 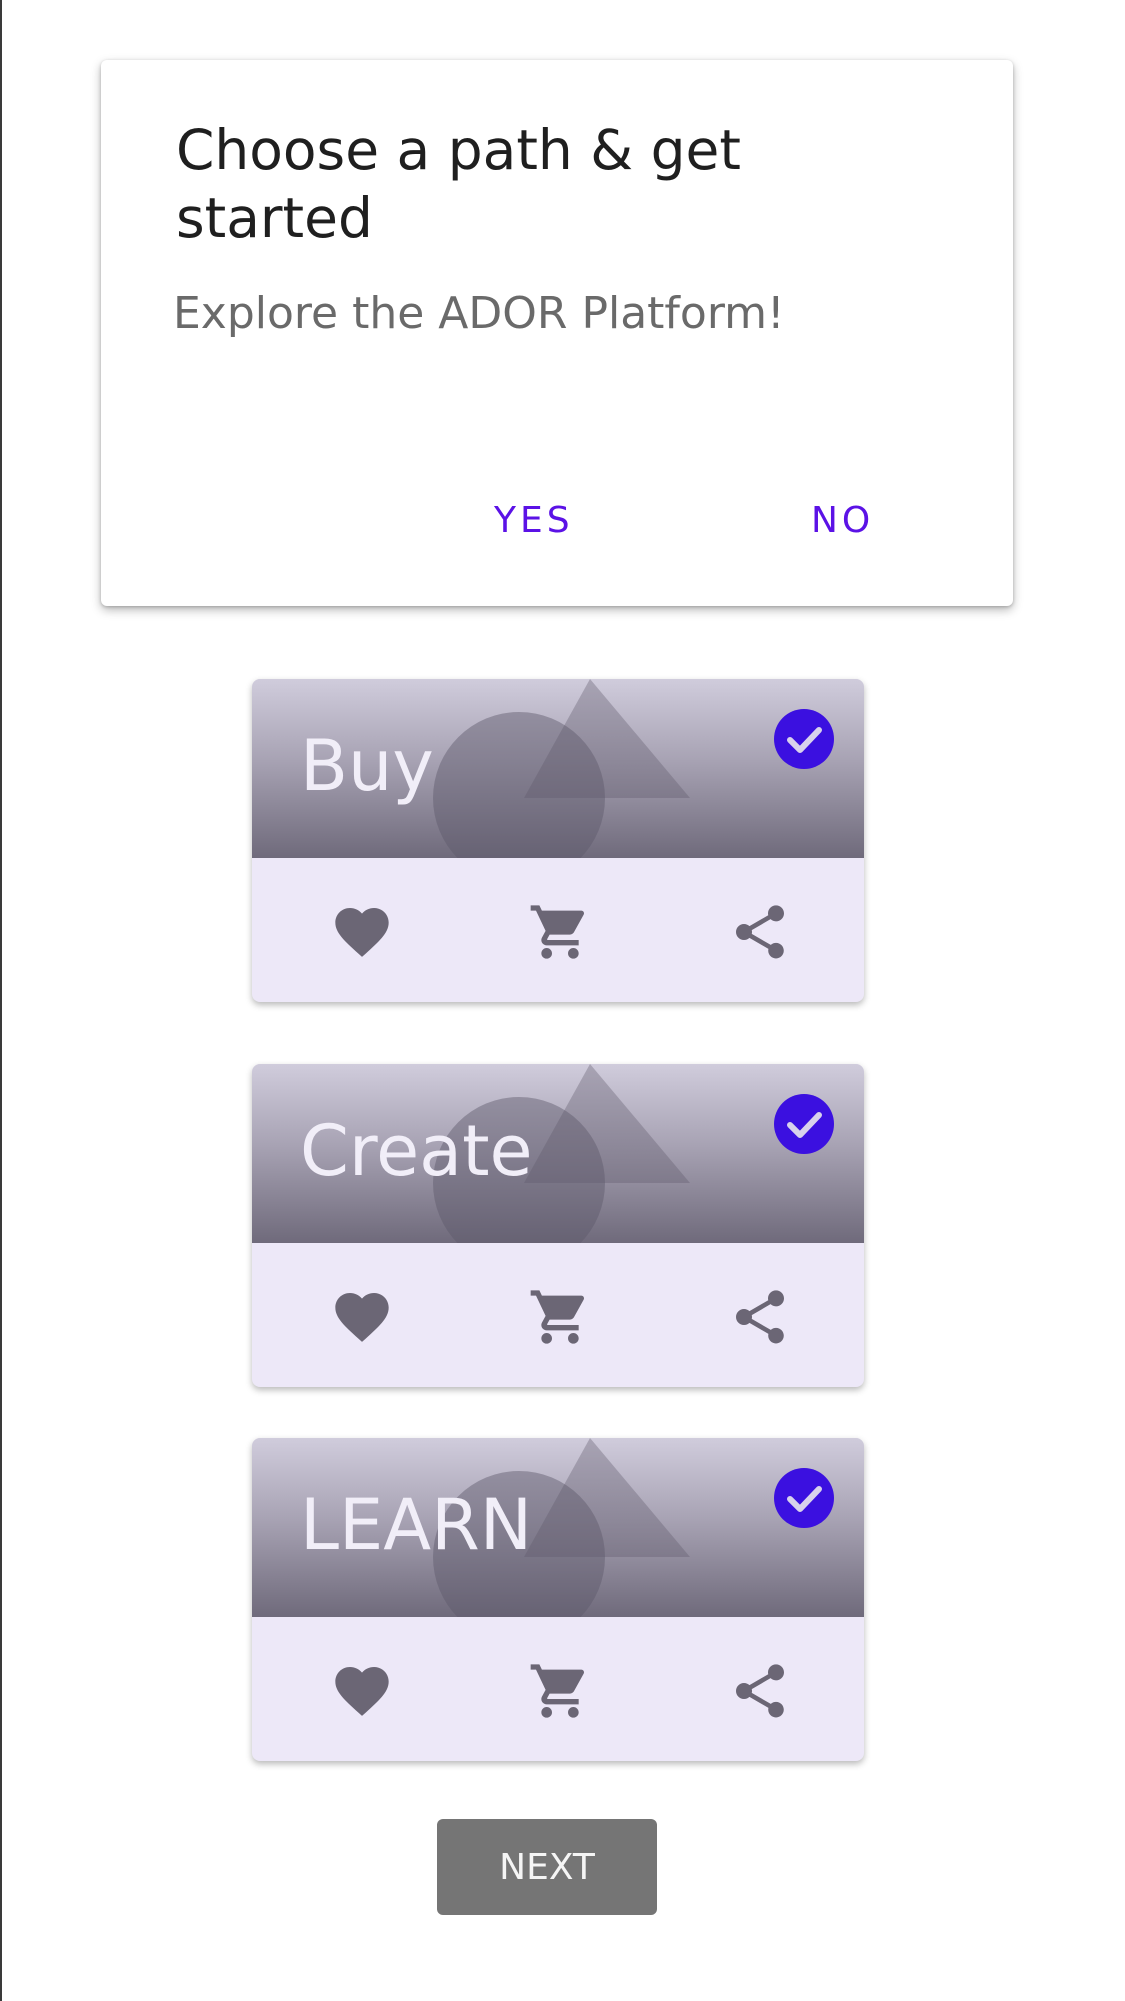 I want to click on path-card-create: Create, so click(x=558, y=1225).